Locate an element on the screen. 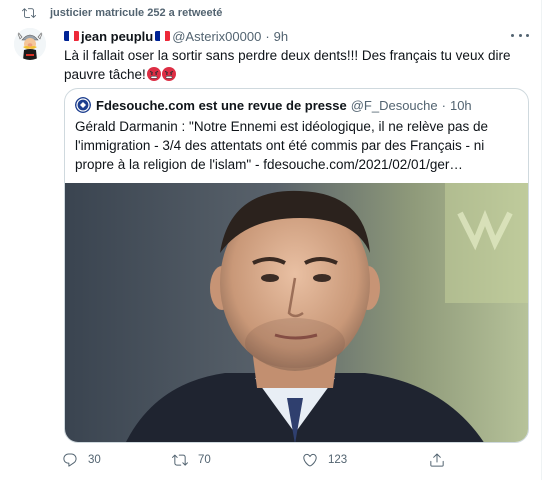  quoted-avatar is located at coordinates (83, 105).